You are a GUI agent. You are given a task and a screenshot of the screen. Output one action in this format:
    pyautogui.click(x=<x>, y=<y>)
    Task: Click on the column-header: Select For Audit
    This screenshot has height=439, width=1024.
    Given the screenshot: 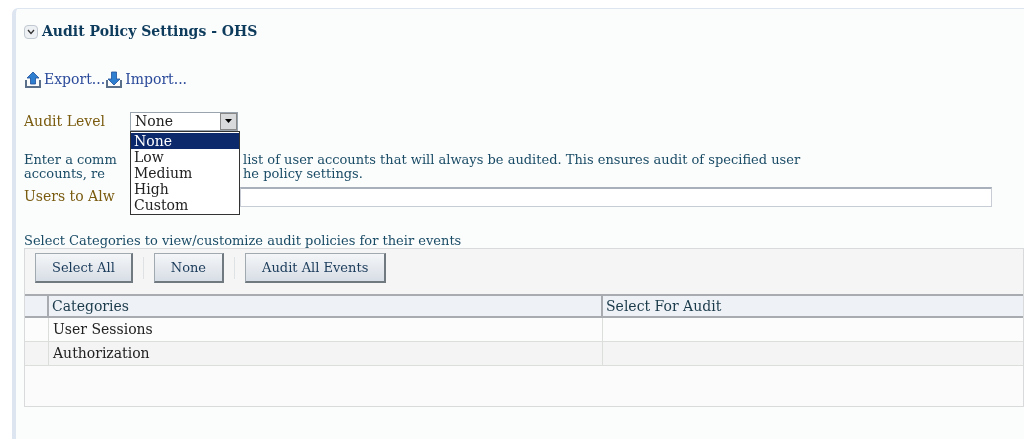 What is the action you would take?
    pyautogui.click(x=813, y=306)
    